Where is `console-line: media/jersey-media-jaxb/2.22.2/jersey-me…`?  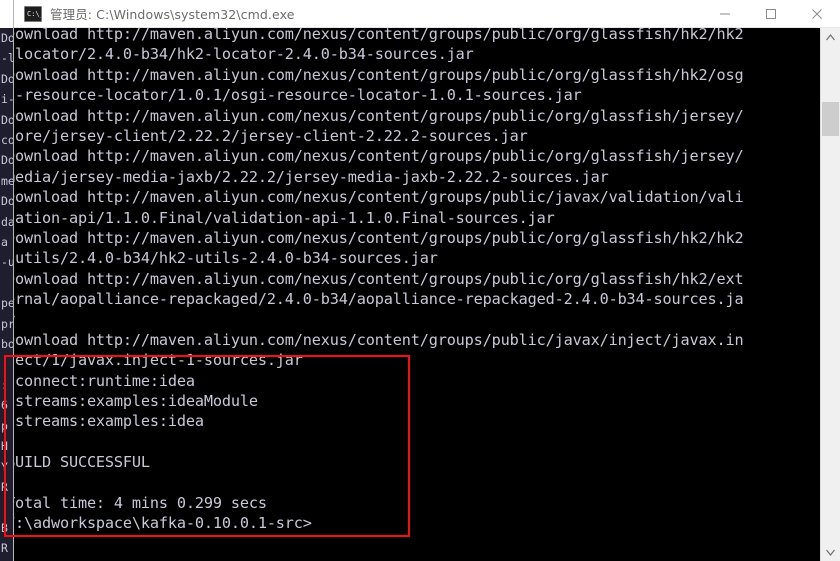
console-line: media/jersey-media-jaxb/2.22.2/jersey-me… is located at coordinates (311, 176).